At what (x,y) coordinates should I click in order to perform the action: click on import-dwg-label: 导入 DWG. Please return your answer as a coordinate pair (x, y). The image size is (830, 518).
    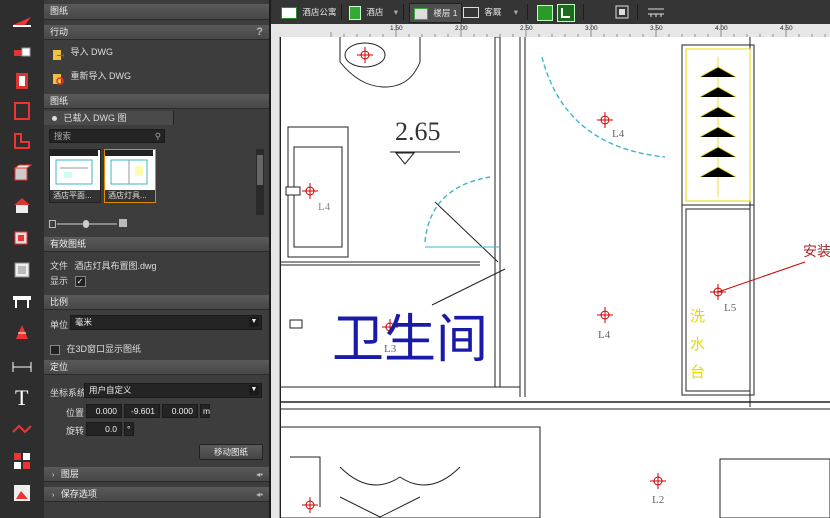
    Looking at the image, I should click on (92, 52).